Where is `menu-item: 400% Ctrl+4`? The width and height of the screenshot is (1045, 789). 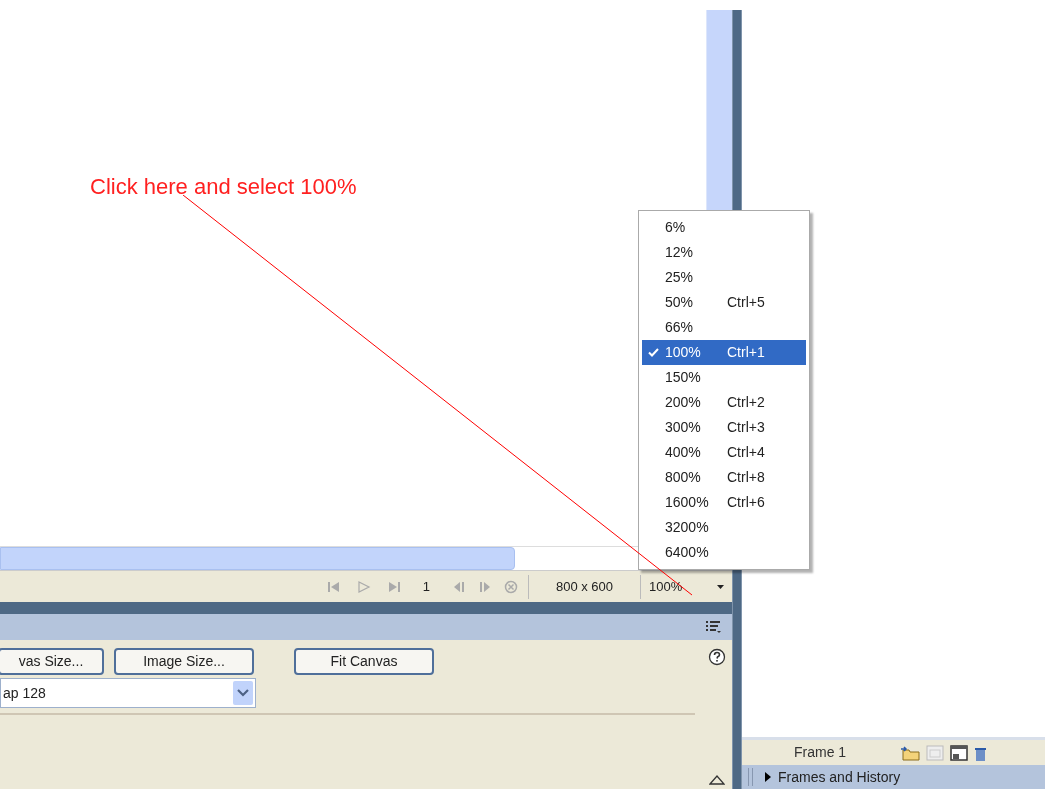 menu-item: 400% Ctrl+4 is located at coordinates (724, 452).